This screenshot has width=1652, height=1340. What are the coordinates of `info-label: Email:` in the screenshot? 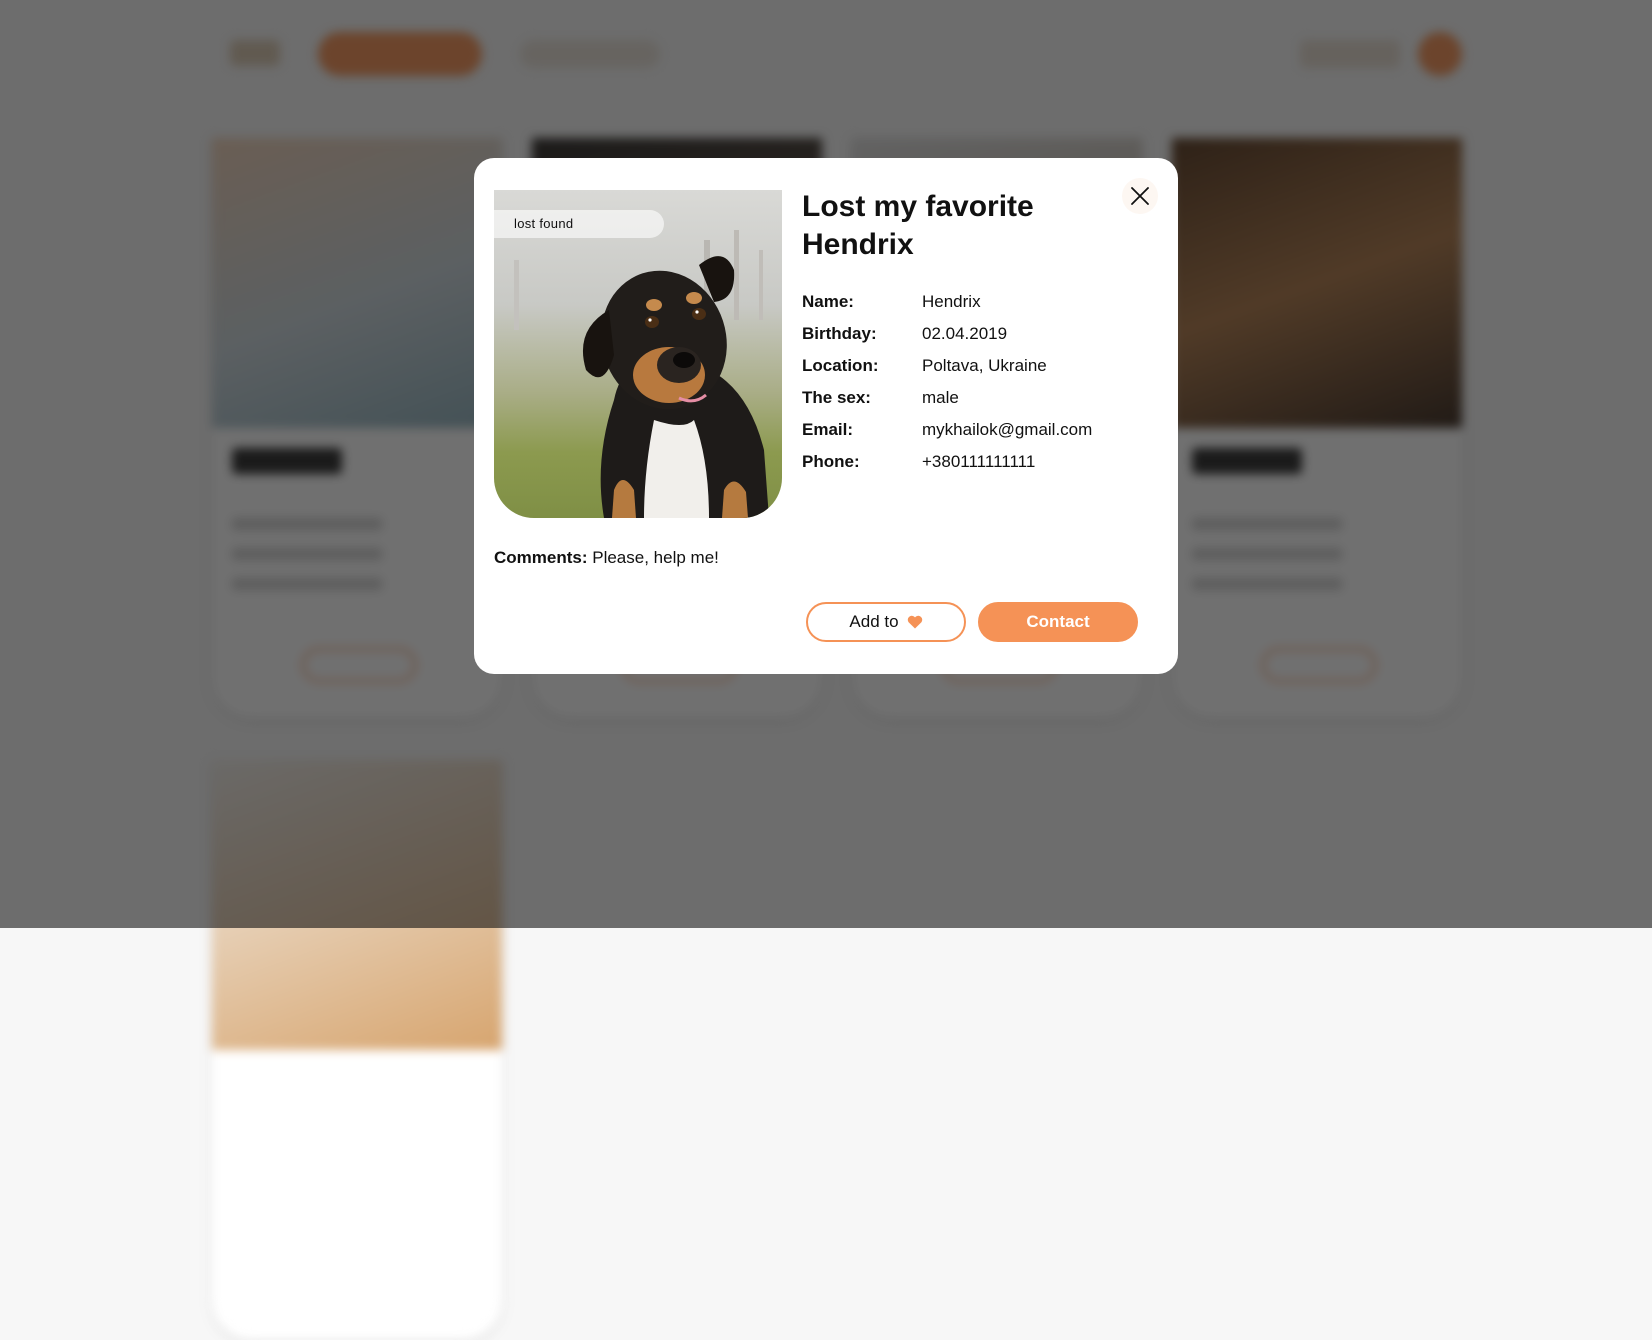 It's located at (828, 429).